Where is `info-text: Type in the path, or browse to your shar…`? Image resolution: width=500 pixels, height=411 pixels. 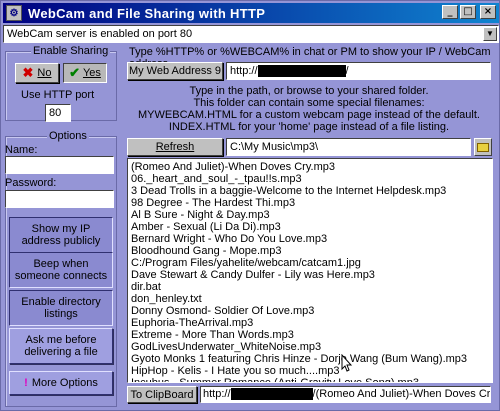
info-text: Type in the path, or browse to your shar… is located at coordinates (309, 109).